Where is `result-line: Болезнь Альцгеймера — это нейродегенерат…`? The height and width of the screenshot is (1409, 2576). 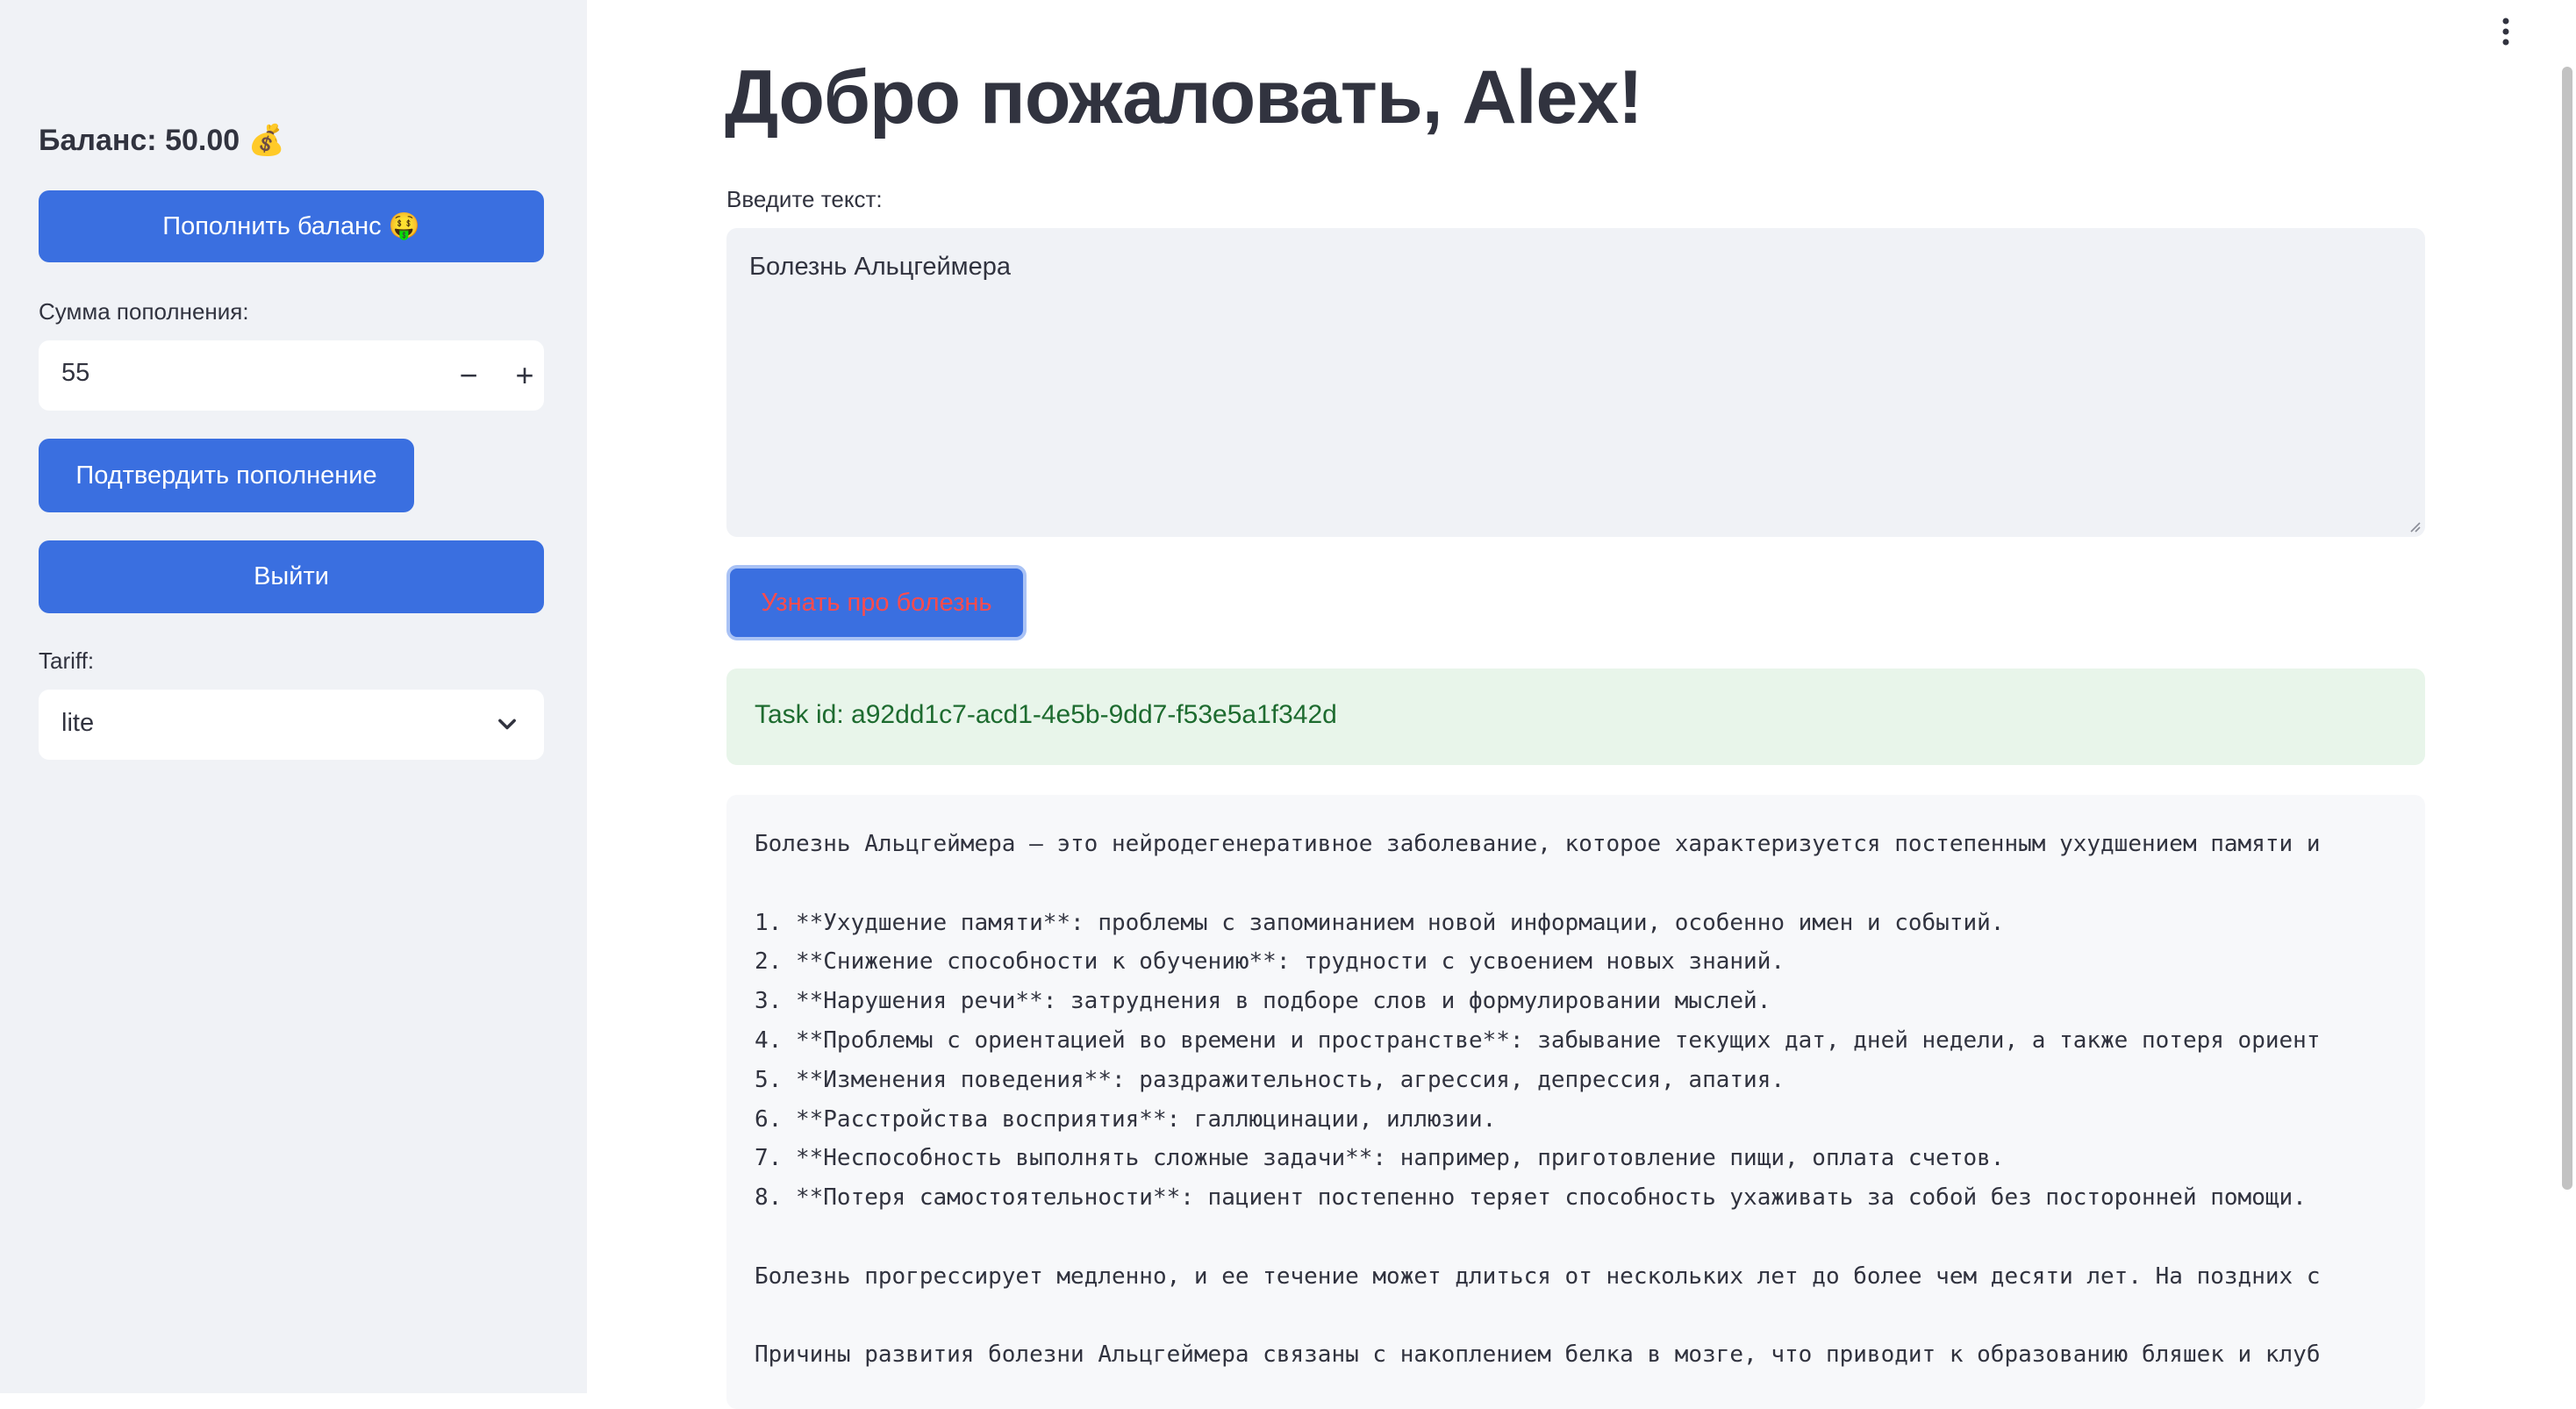 result-line: Болезнь Альцгеймера — это нейродегенерат… is located at coordinates (1538, 844).